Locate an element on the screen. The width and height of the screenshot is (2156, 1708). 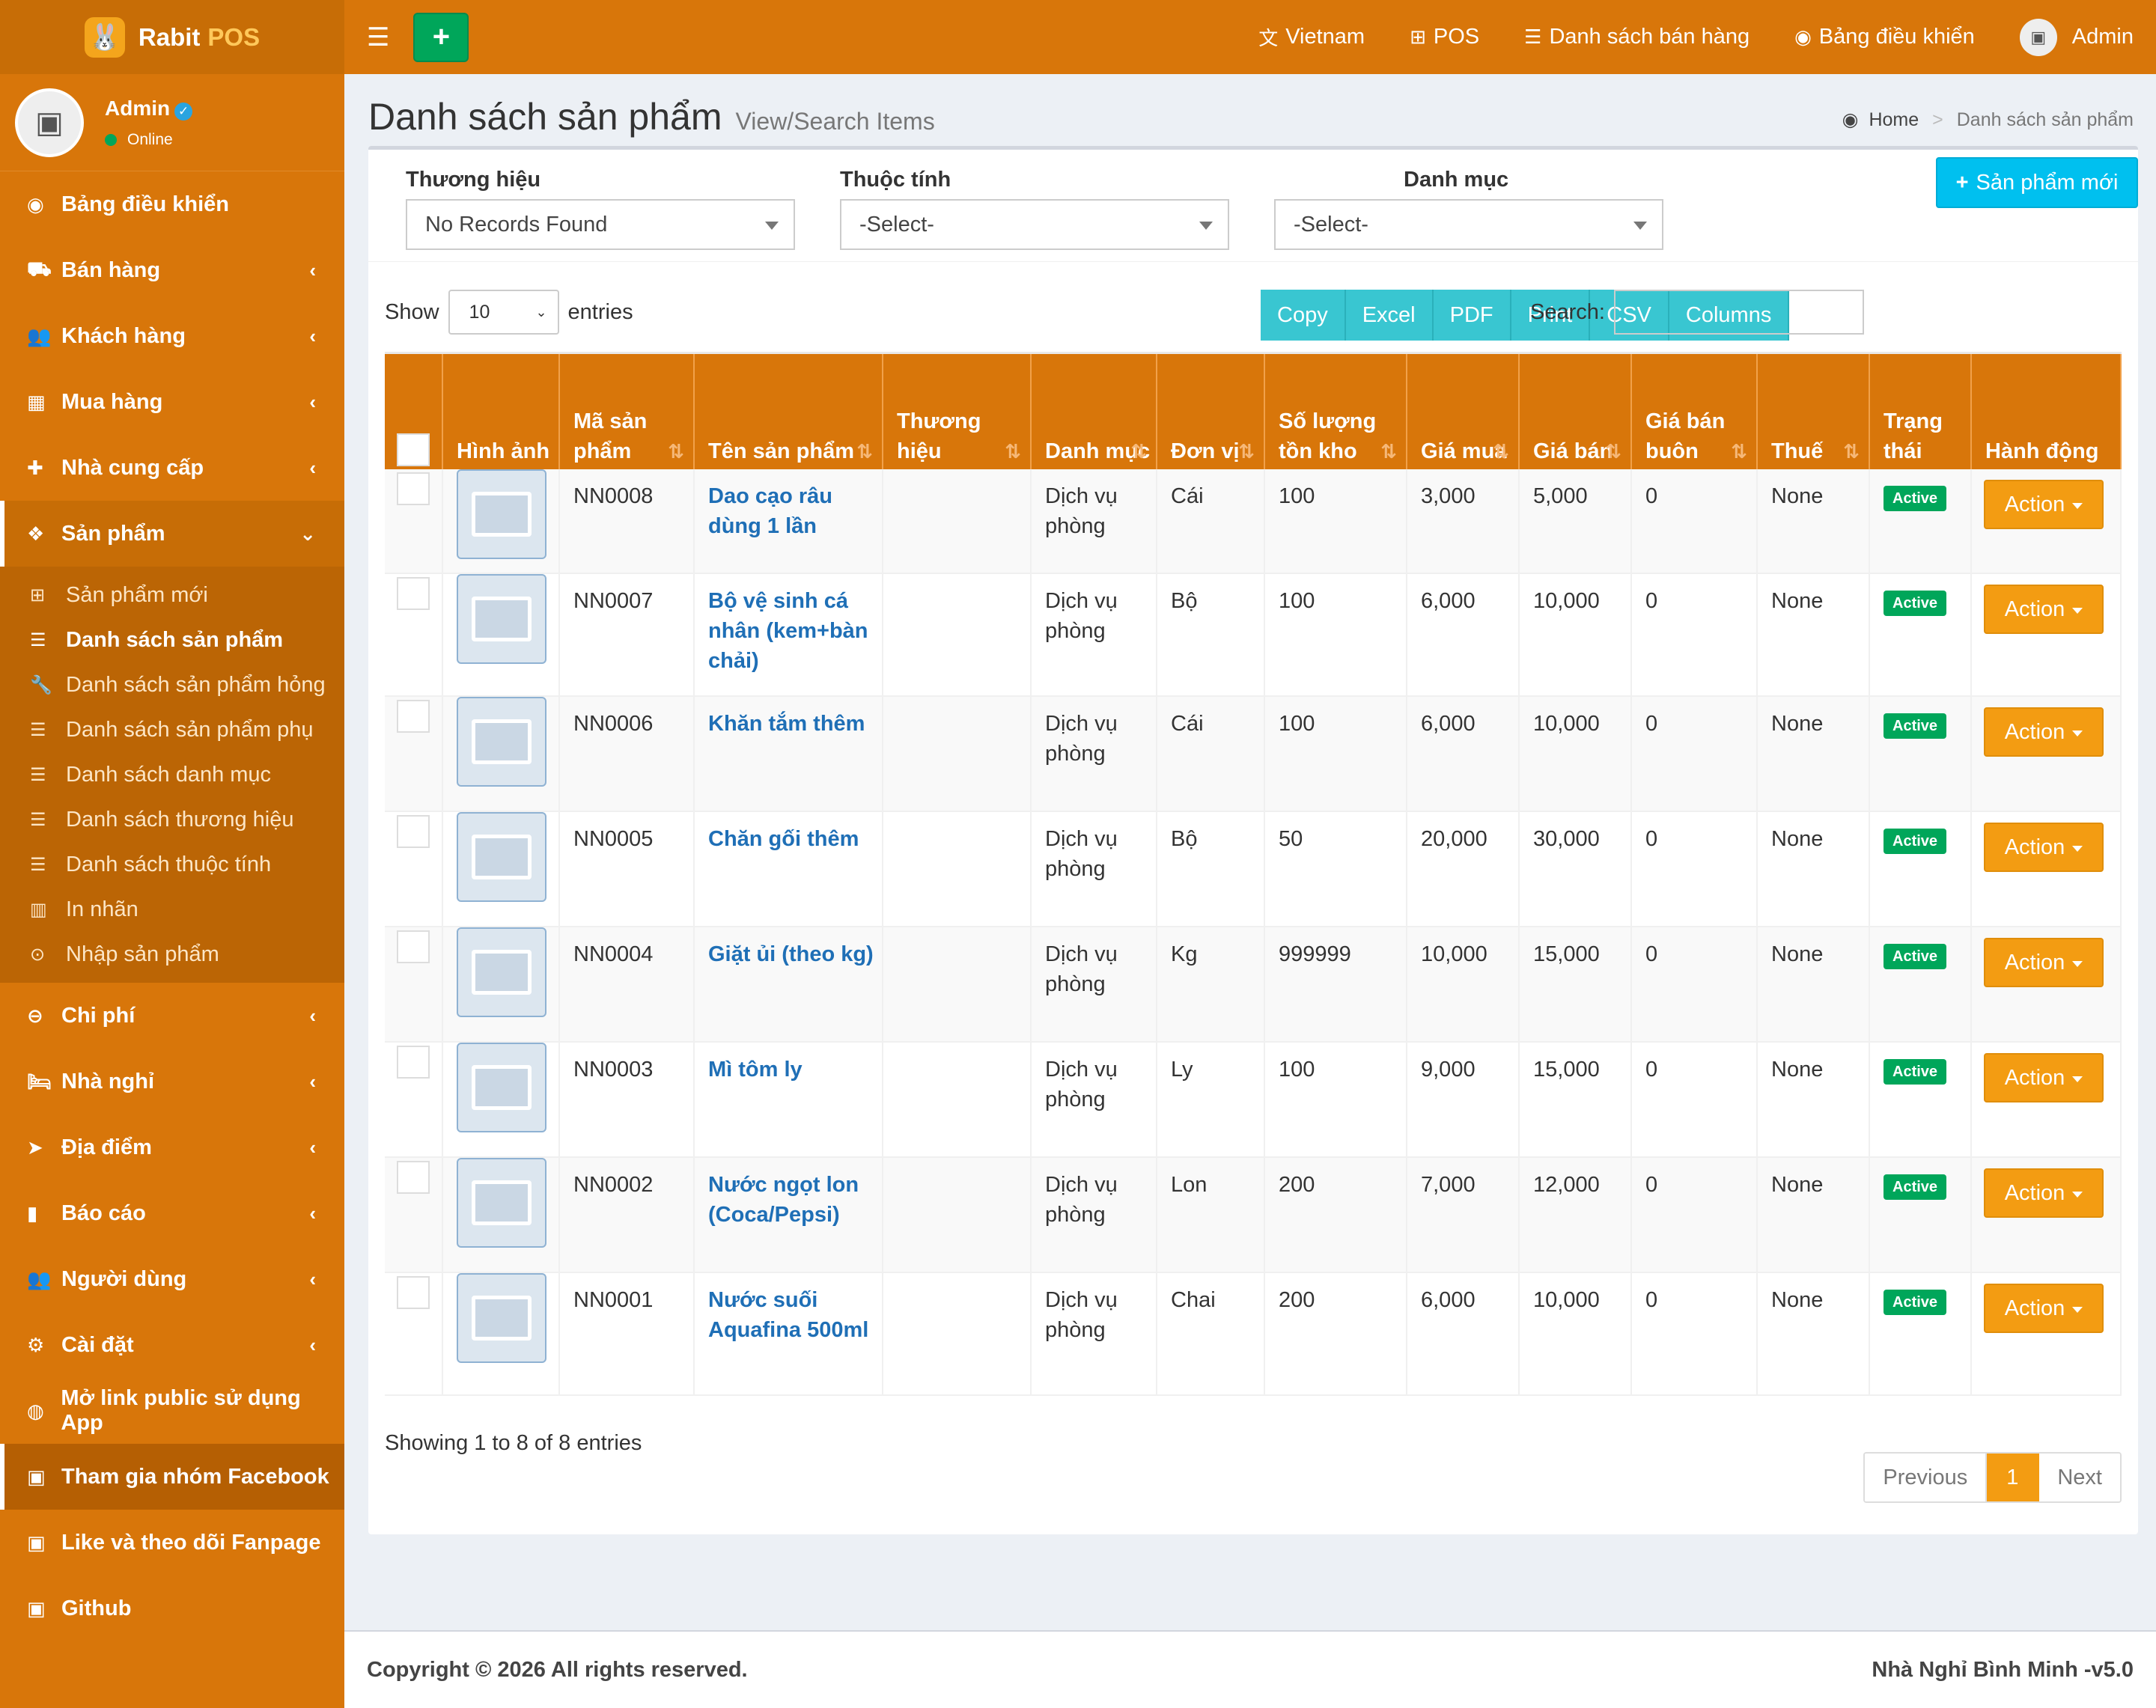
product-name-link: Nước ngọt lon (Coca/Pepsi) is located at coordinates (783, 1200).